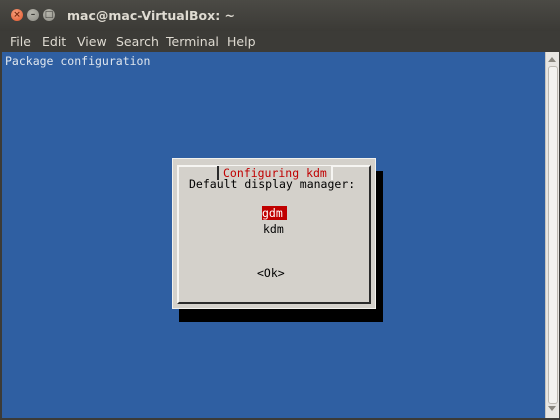 Image resolution: width=560 pixels, height=420 pixels. I want to click on maximize-icon: □, so click(49, 15).